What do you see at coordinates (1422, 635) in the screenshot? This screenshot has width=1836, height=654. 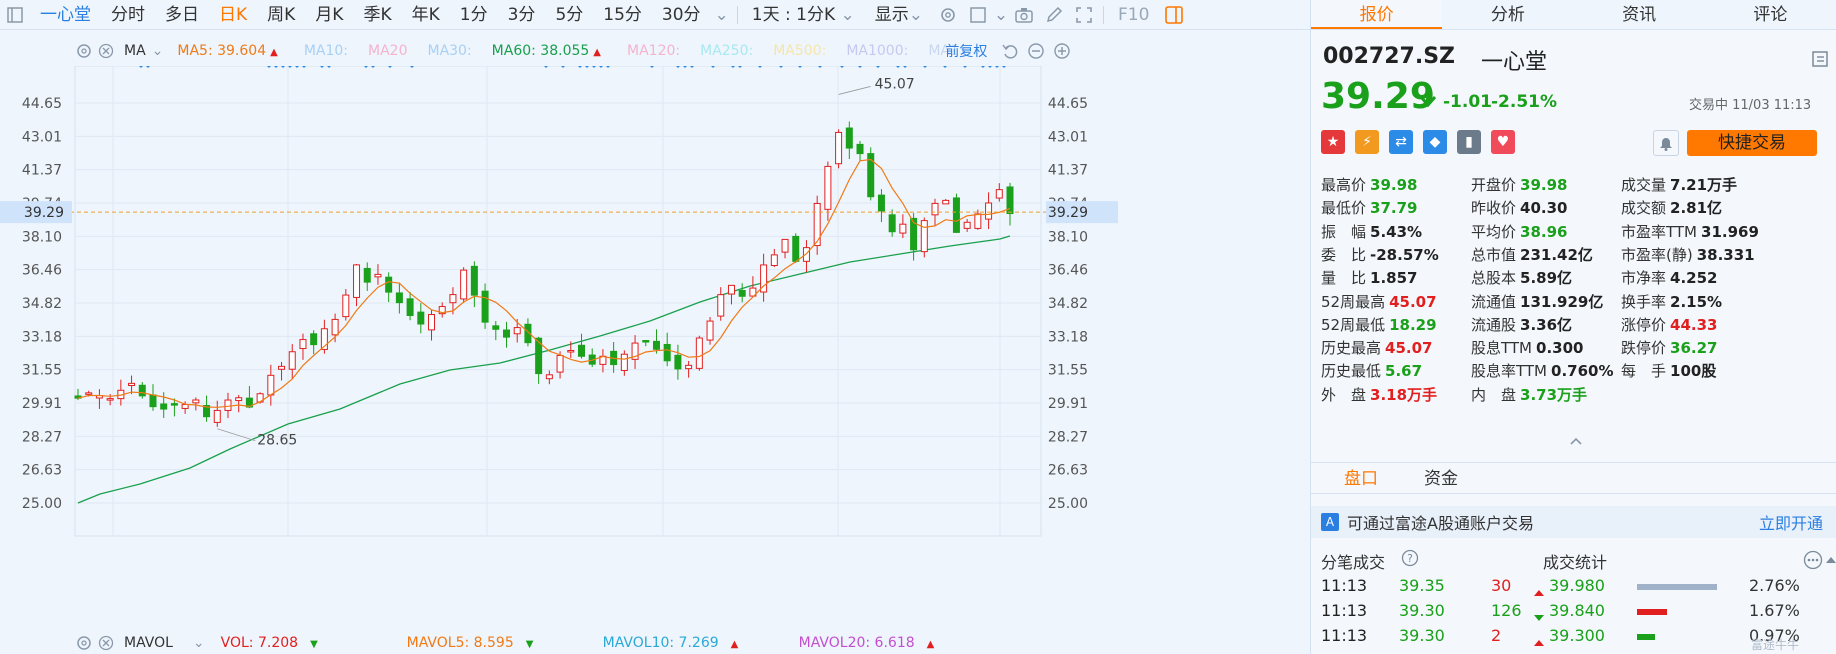 I see `tick-price: 39.30` at bounding box center [1422, 635].